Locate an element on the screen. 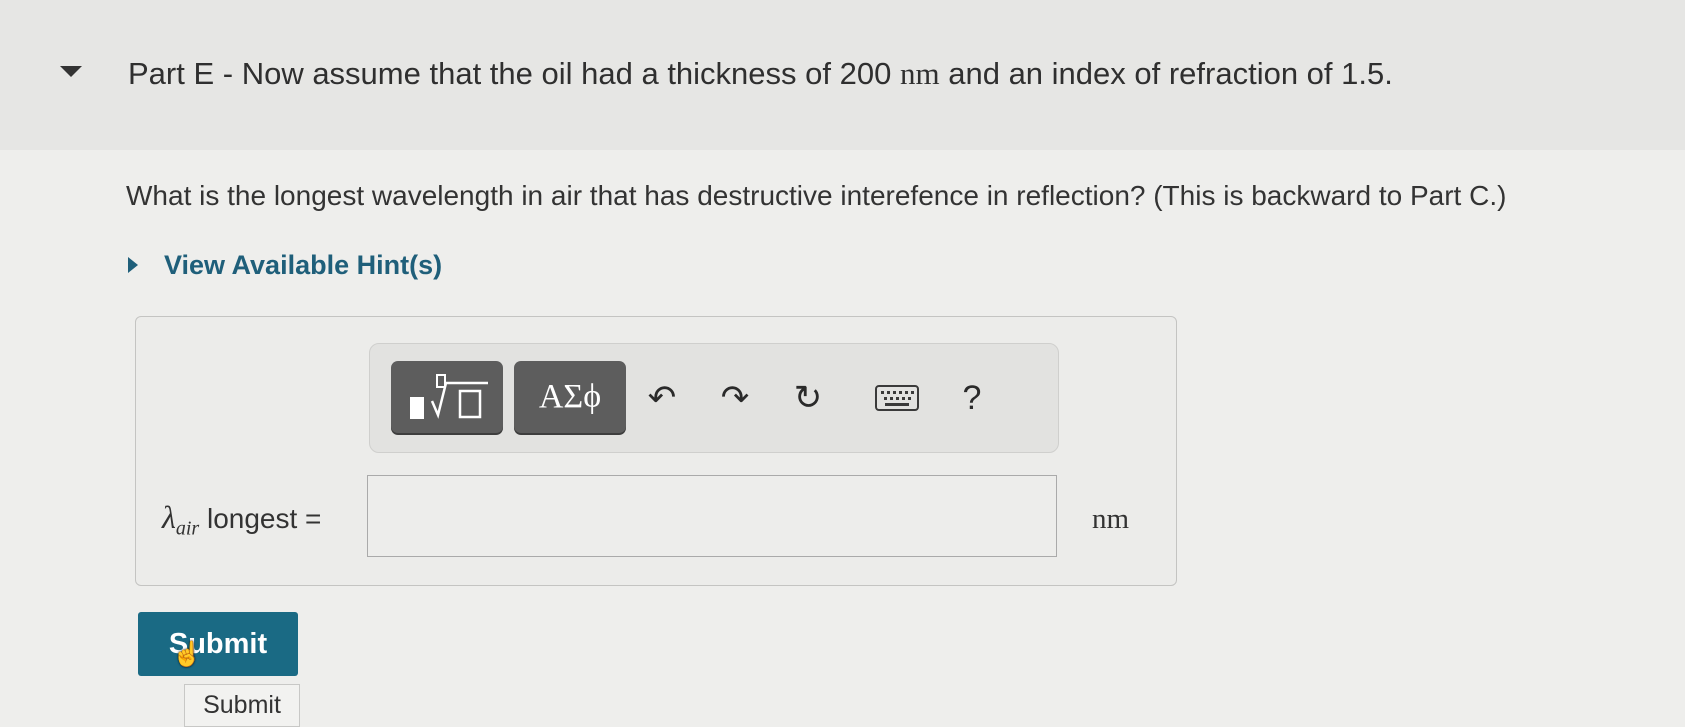 The image size is (1685, 727). part-title-unit: nm is located at coordinates (919, 73).